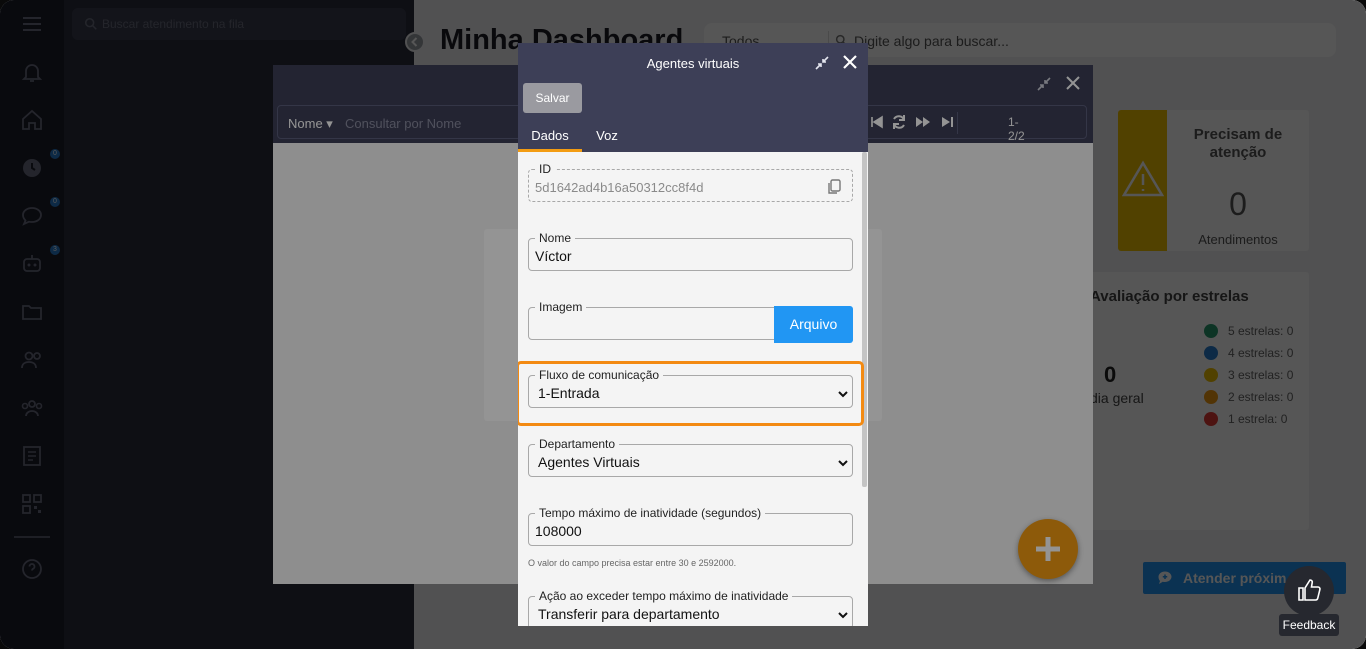 Image resolution: width=1366 pixels, height=649 pixels. What do you see at coordinates (577, 444) in the screenshot?
I see `department-label: Departamento` at bounding box center [577, 444].